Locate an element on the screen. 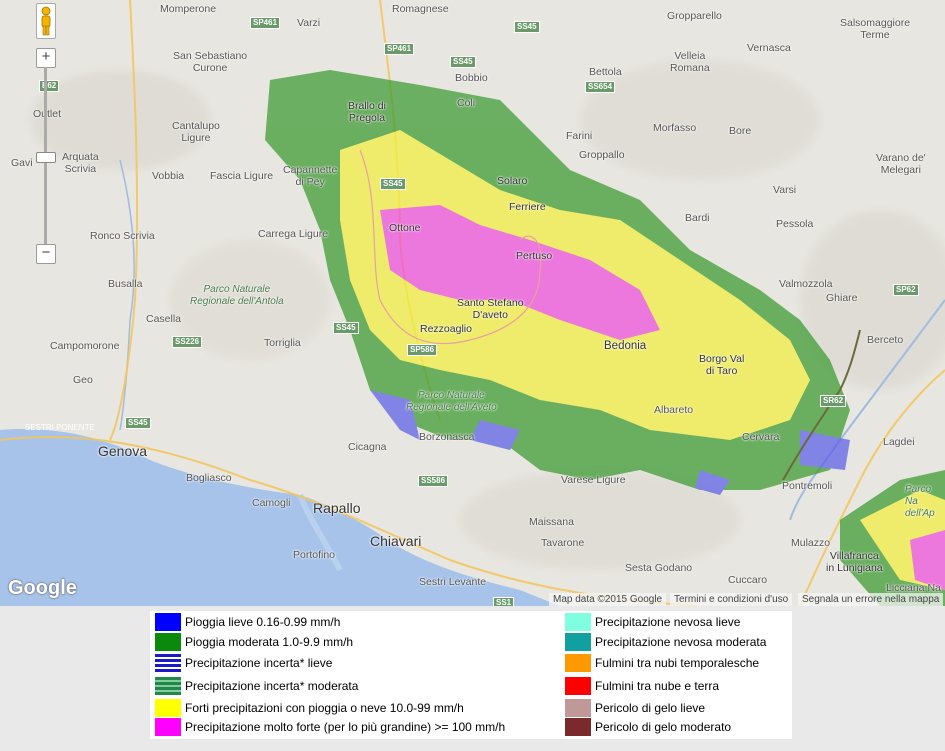 The image size is (945, 751). place-cantalupo: Cantalupo Ligure is located at coordinates (196, 132).